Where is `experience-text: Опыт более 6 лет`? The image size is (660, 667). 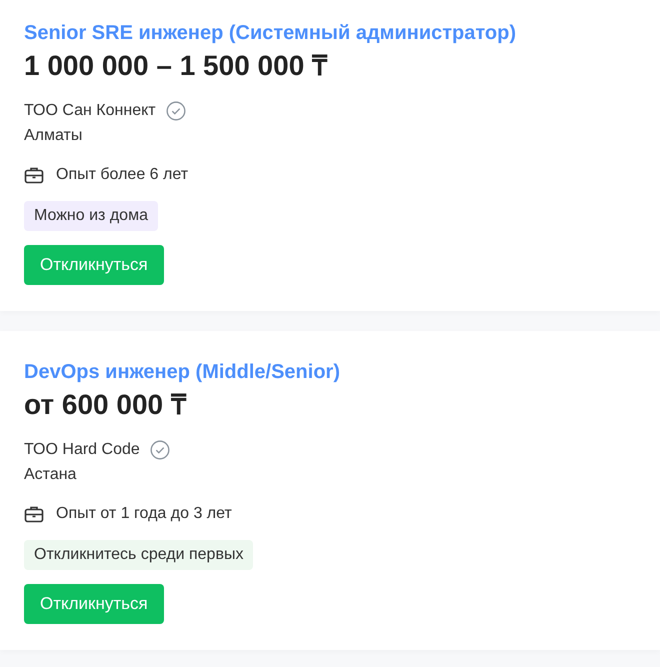
experience-text: Опыт более 6 лет is located at coordinates (122, 175).